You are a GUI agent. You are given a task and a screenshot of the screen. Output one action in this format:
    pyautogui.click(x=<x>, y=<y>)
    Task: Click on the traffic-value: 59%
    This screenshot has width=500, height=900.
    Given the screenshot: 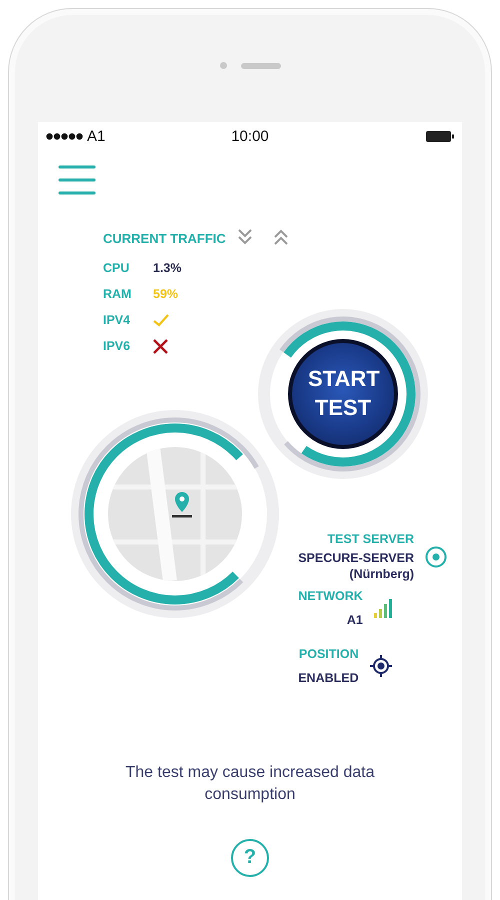 What is the action you would take?
    pyautogui.click(x=165, y=294)
    